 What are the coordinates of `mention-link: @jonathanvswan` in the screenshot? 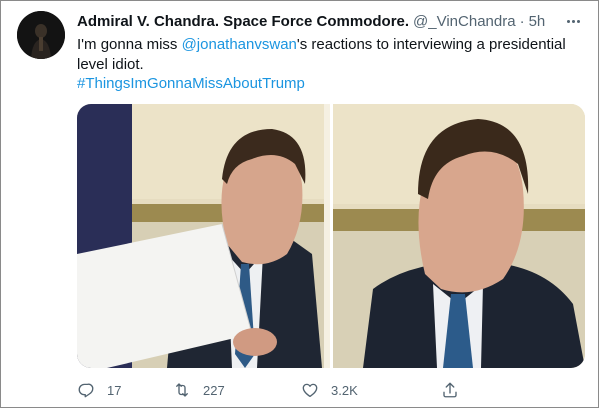 It's located at (239, 44).